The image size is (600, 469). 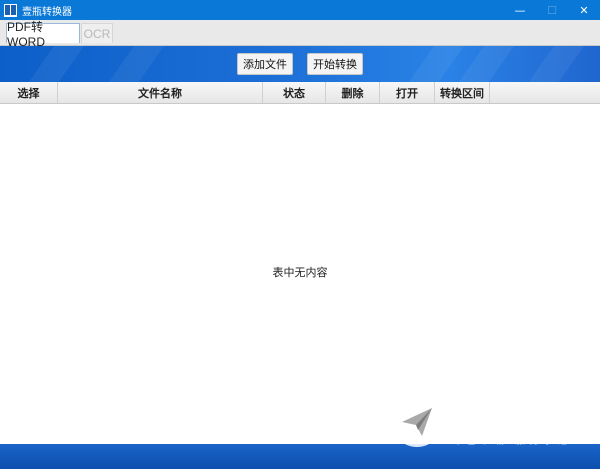 I want to click on tab-ocr: OCR, so click(x=97, y=33).